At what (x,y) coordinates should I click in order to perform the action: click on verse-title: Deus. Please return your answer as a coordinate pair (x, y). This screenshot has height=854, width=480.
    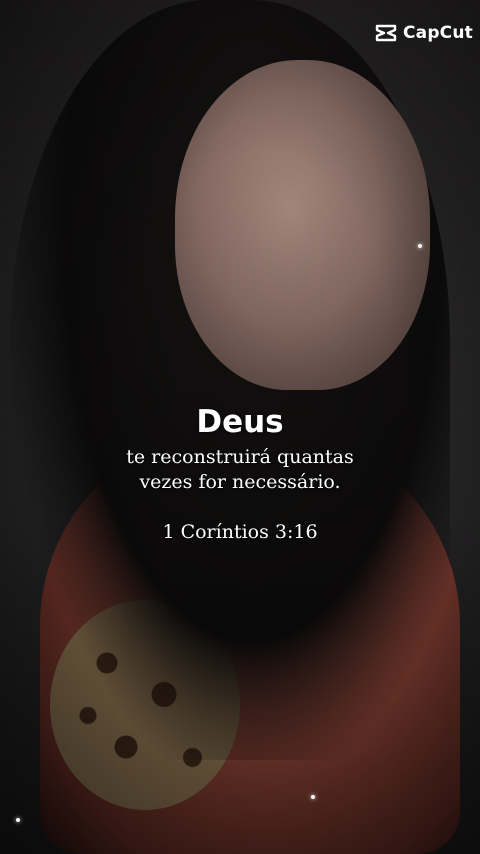
    Looking at the image, I should click on (240, 422).